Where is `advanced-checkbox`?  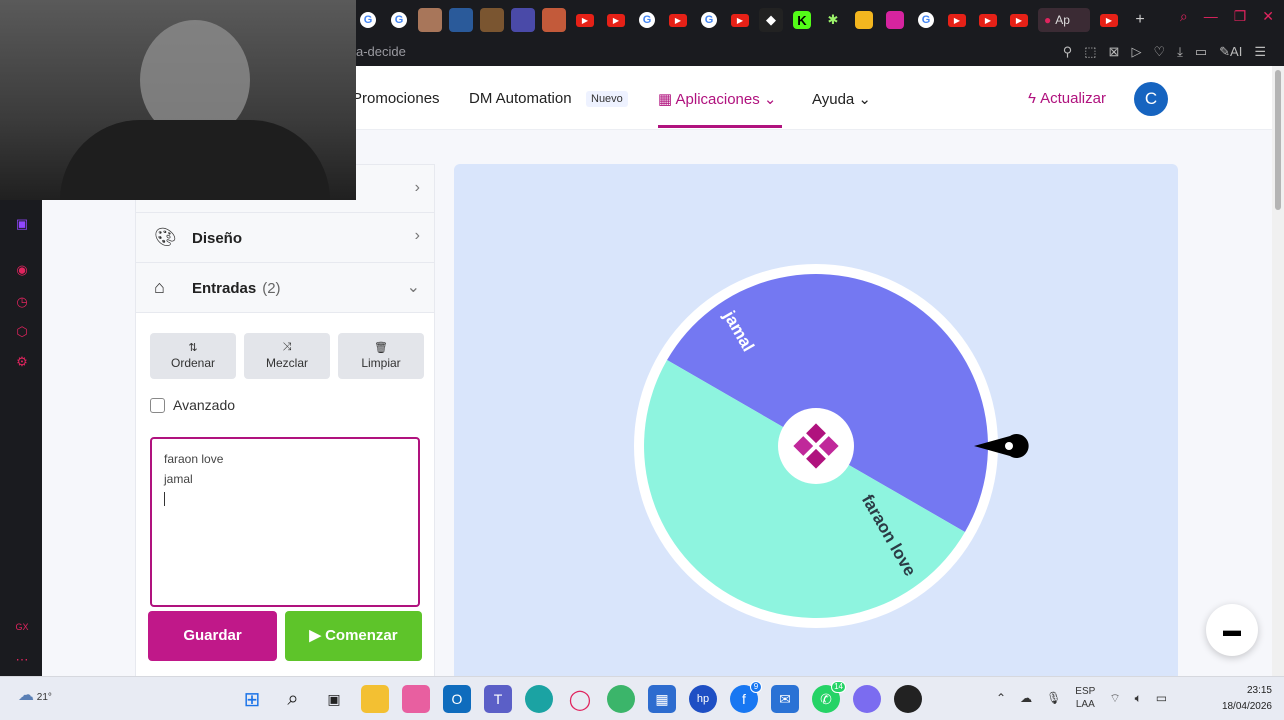 advanced-checkbox is located at coordinates (157, 405).